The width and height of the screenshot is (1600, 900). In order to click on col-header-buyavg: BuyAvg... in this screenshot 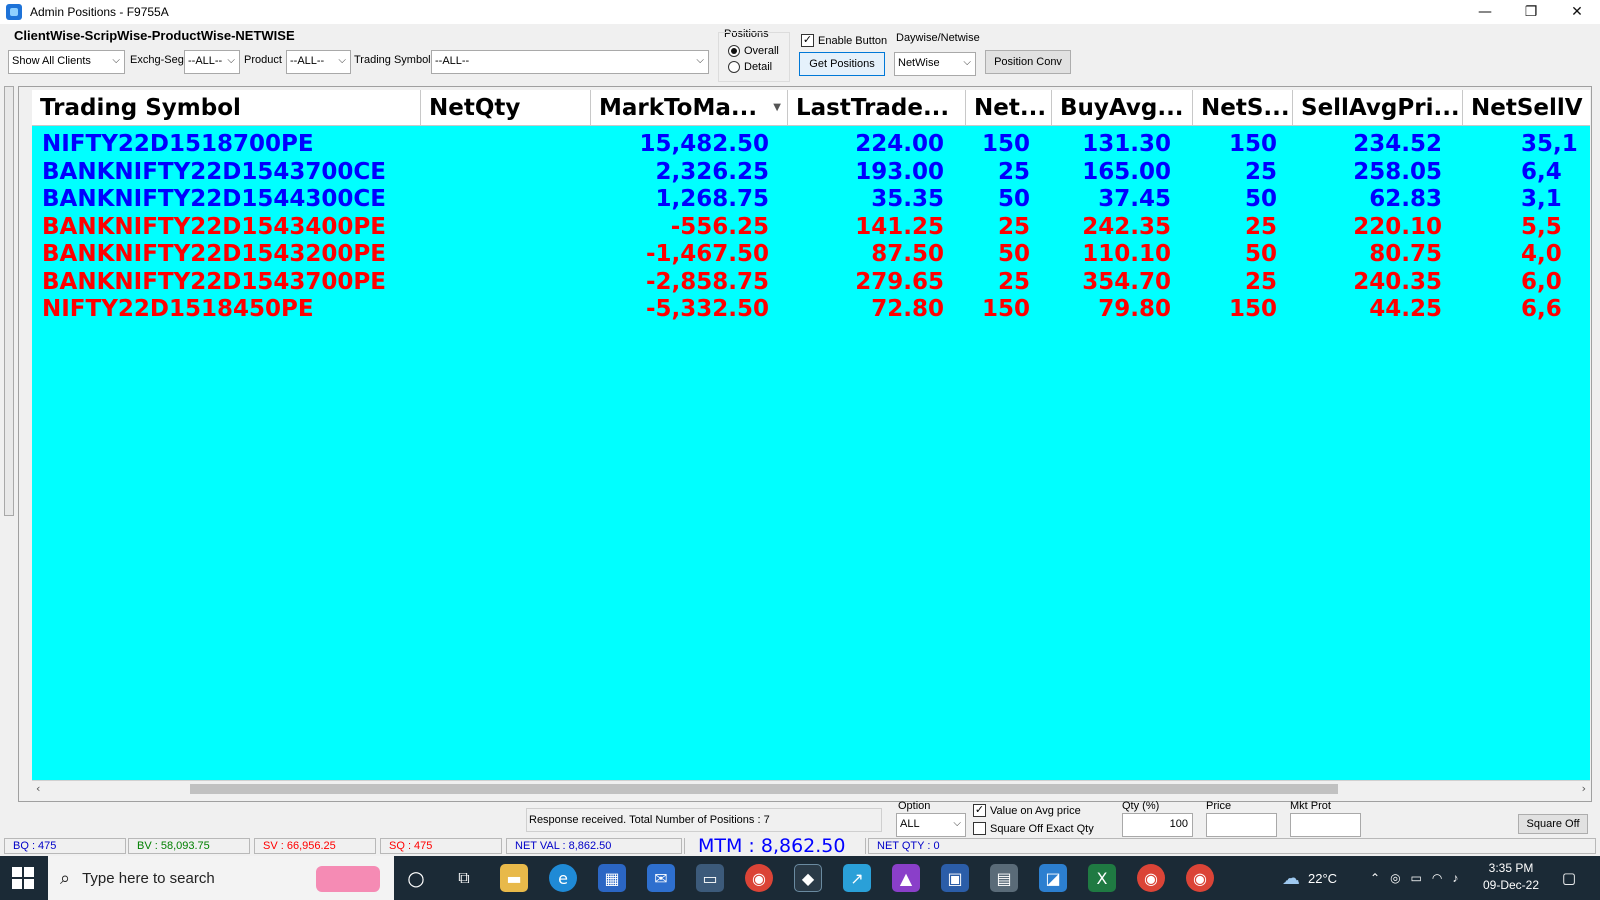, I will do `click(1122, 108)`.